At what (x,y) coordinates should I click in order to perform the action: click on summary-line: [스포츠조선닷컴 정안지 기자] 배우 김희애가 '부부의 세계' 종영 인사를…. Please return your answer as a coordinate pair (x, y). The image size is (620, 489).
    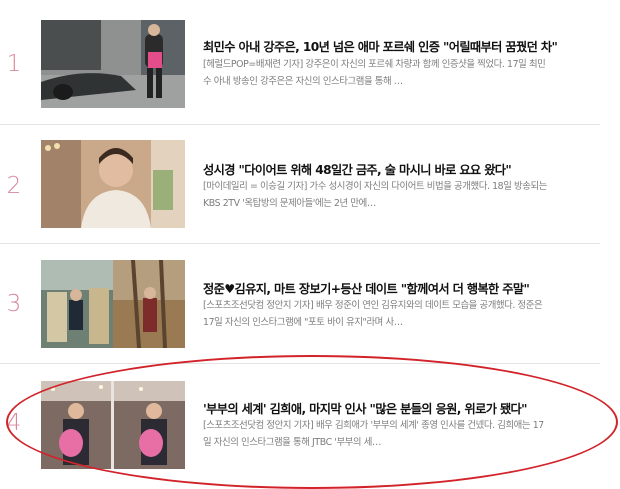
    Looking at the image, I should click on (373, 425).